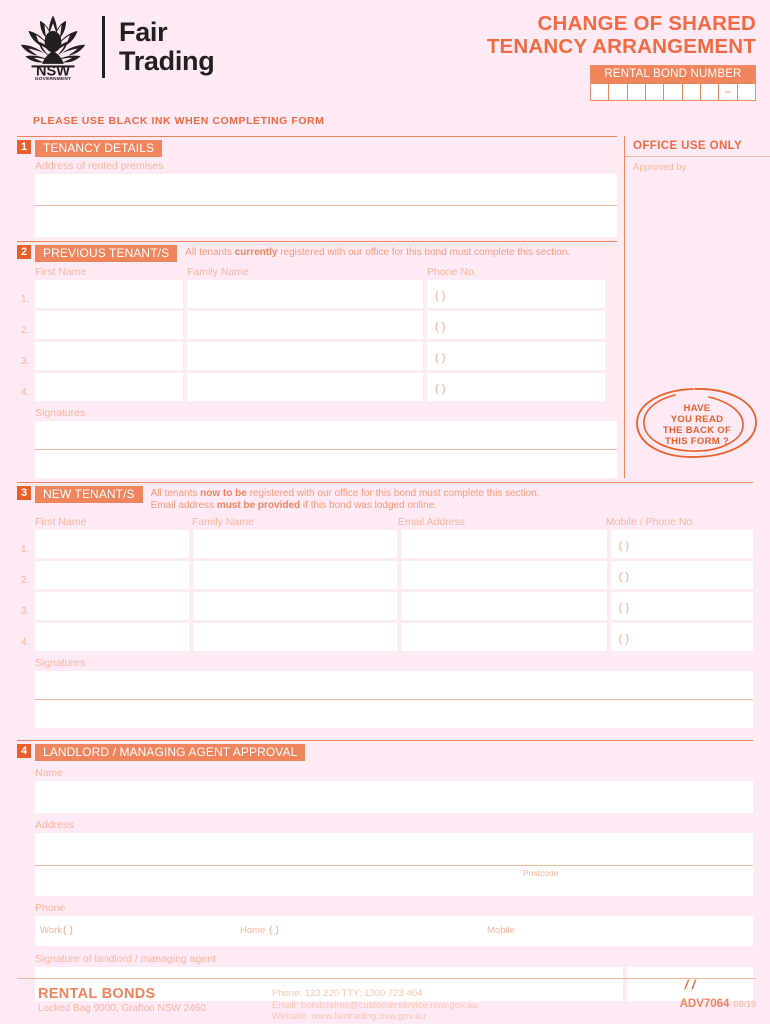 The height and width of the screenshot is (1024, 770). Describe the element at coordinates (326, 221) in the screenshot. I see `address-line-2-input` at that location.